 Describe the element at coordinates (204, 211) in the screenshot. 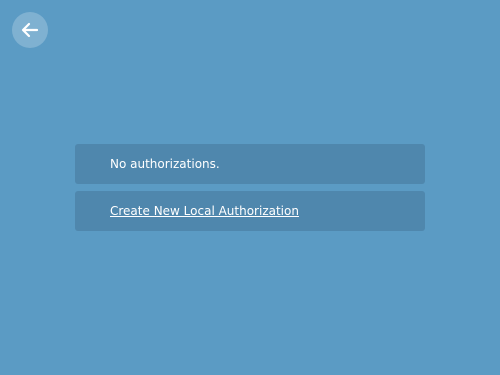

I see `create-local-authorization-link: Create New Local Authorization` at that location.